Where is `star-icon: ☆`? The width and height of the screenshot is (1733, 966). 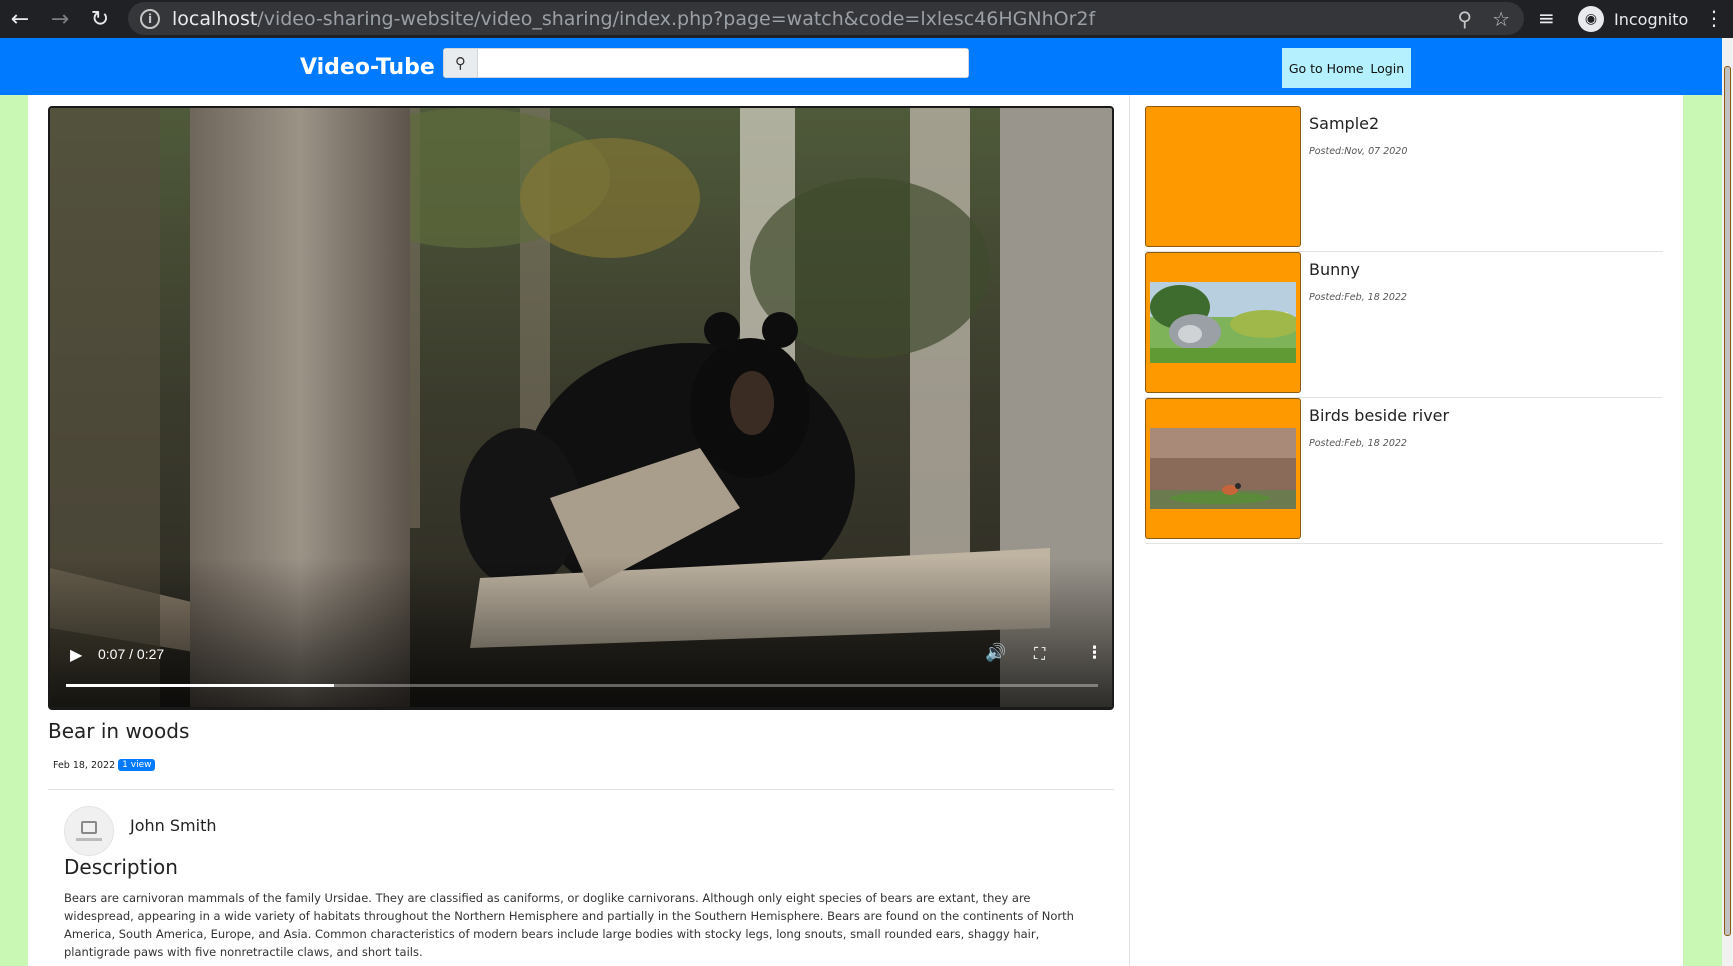
star-icon: ☆ is located at coordinates (1501, 19).